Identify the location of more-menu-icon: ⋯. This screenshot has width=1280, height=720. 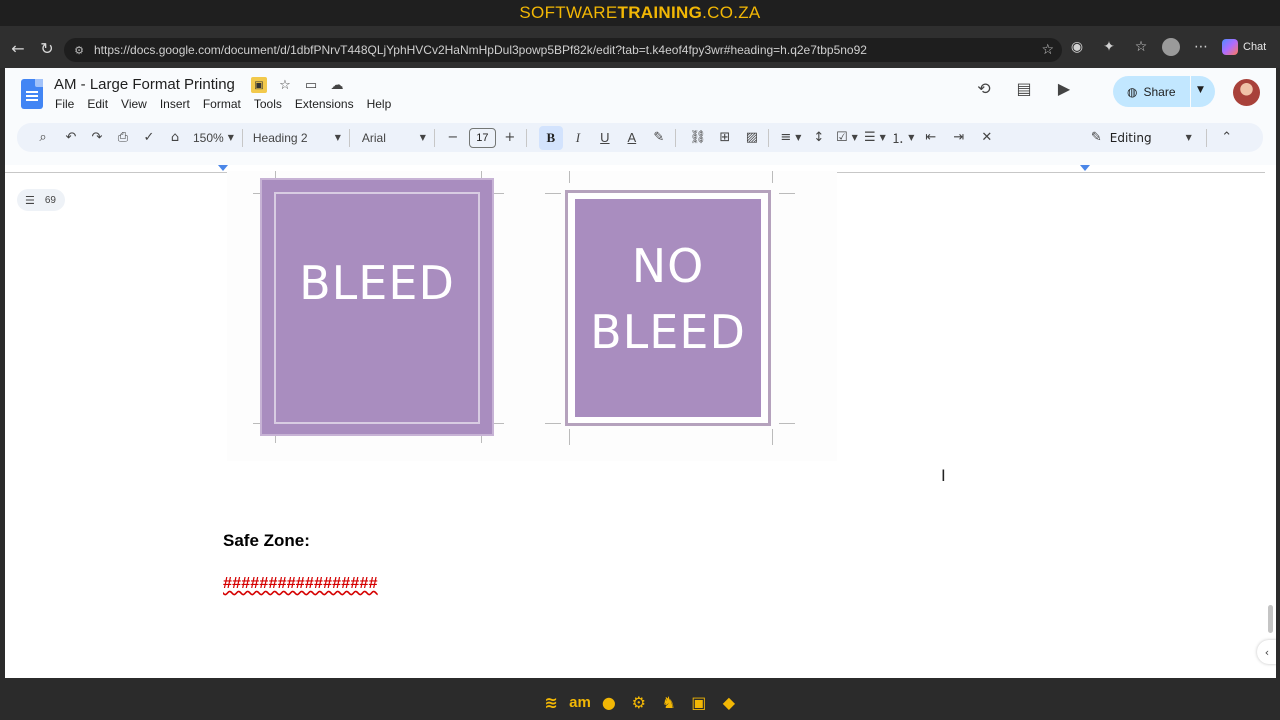
(1201, 47).